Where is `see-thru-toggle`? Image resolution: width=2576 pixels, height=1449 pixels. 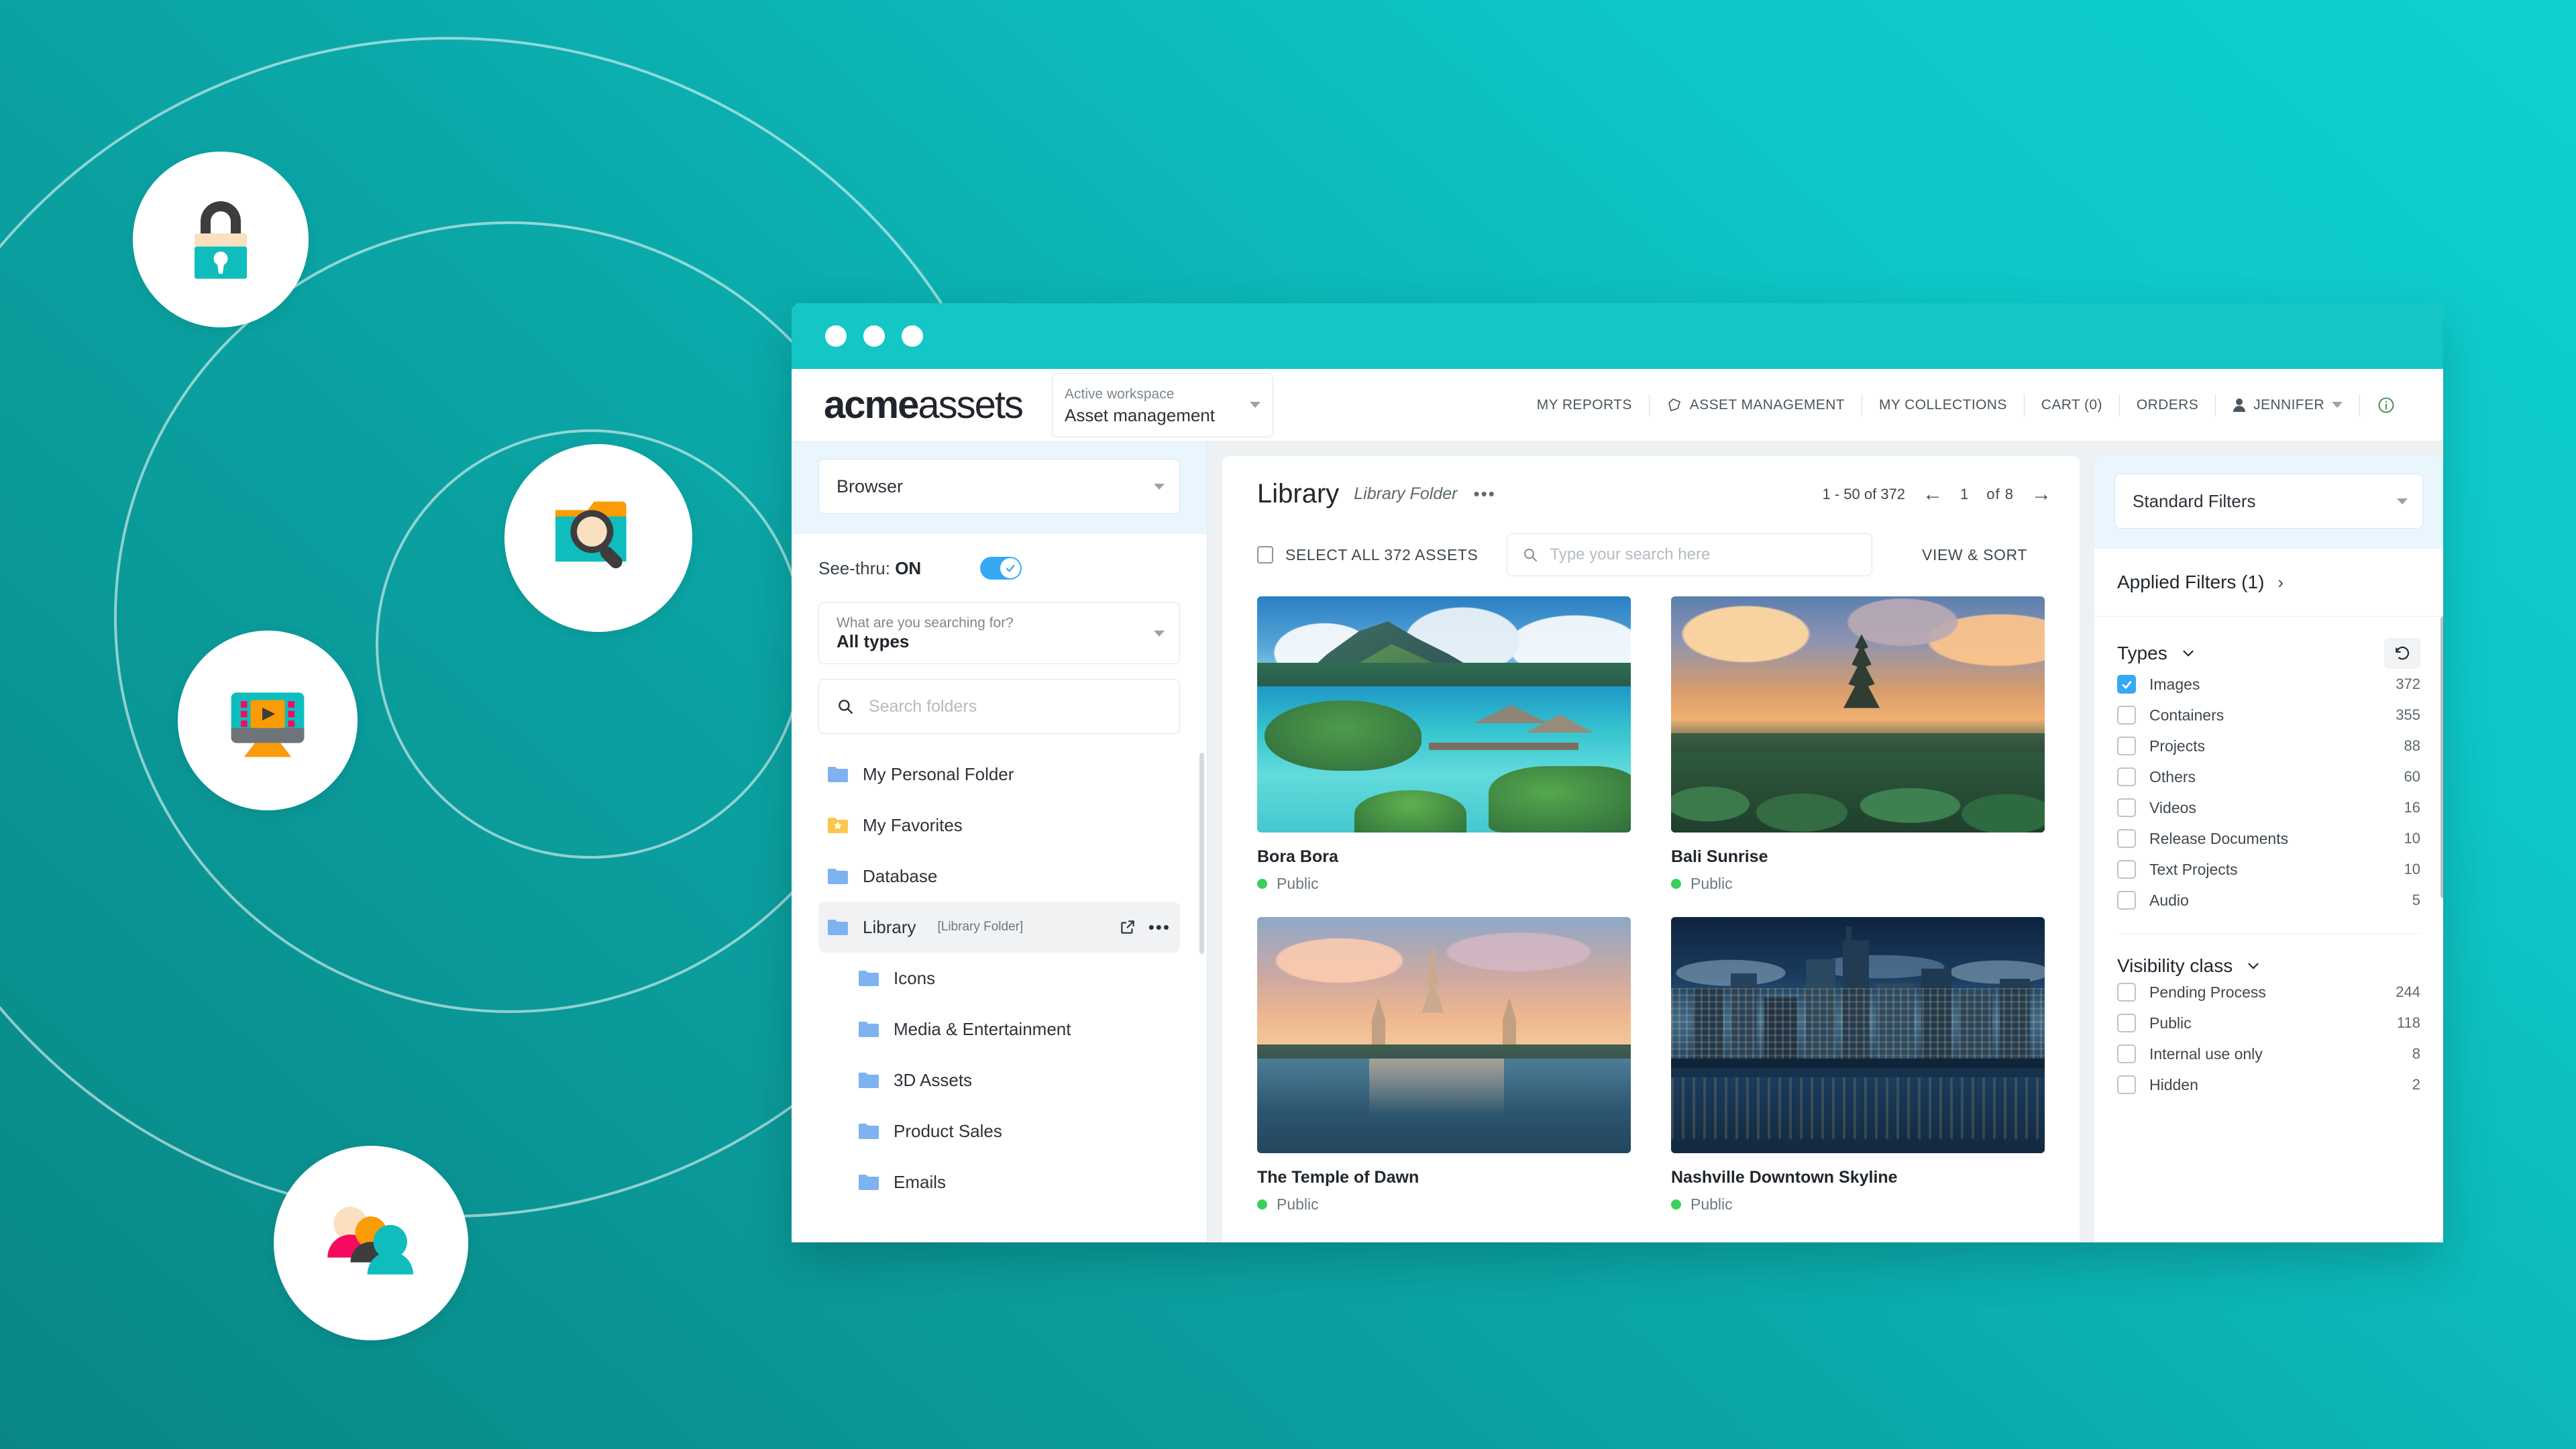 see-thru-toggle is located at coordinates (1001, 568).